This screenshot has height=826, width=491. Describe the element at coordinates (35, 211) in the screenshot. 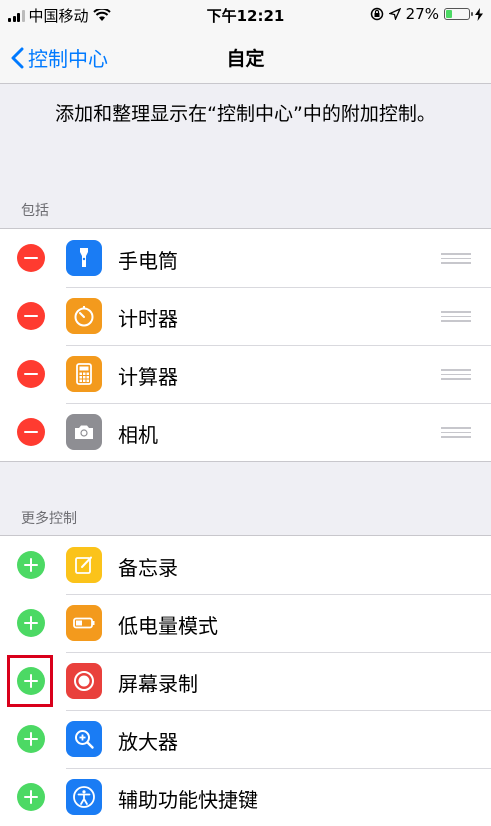

I see `included-section-header: 包括` at that location.